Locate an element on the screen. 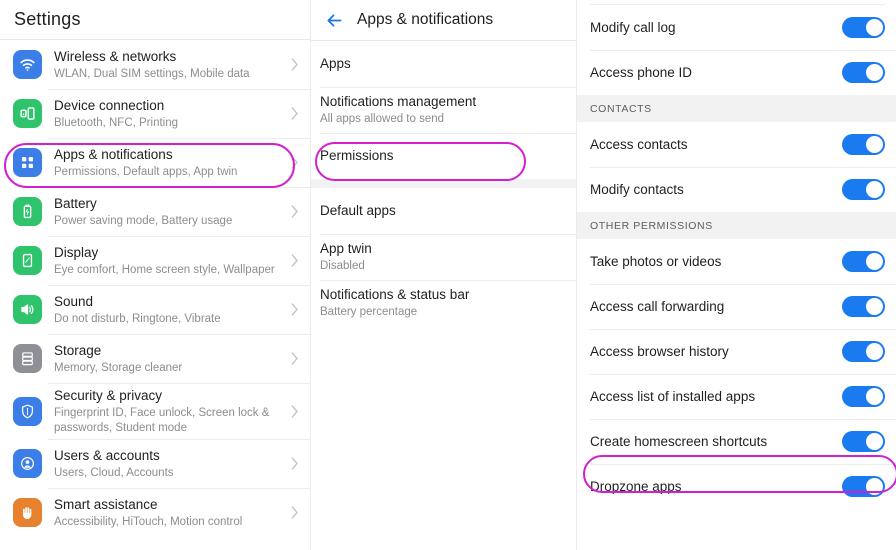 Image resolution: width=896 pixels, height=550 pixels. sidebar-item-subtitle: Users, Cloud, Accounts is located at coordinates (114, 472).